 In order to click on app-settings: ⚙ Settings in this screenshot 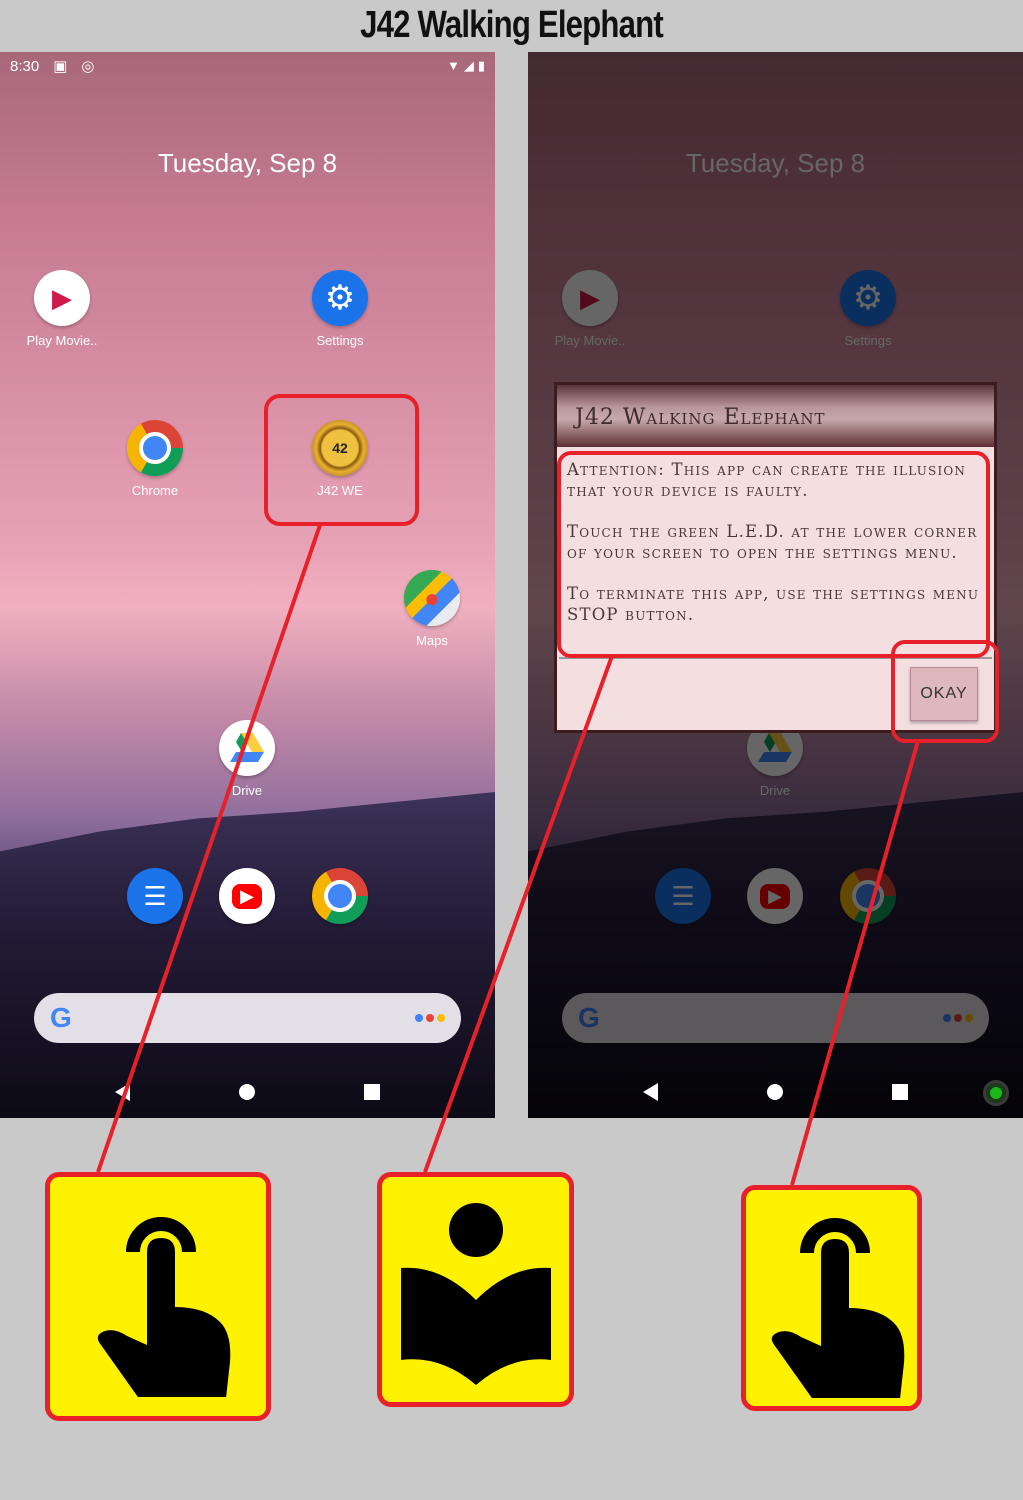, I will do `click(340, 309)`.